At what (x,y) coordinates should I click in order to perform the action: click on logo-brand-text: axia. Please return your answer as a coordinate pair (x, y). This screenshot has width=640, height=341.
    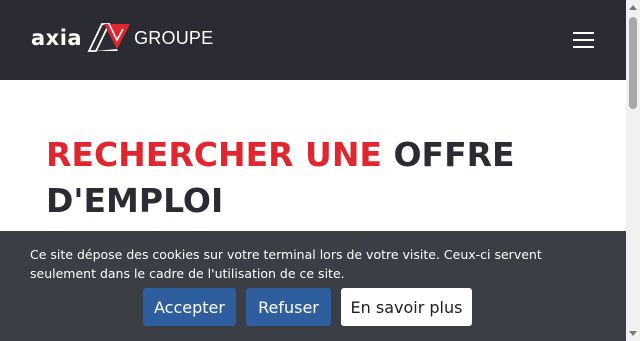
    Looking at the image, I should click on (57, 37).